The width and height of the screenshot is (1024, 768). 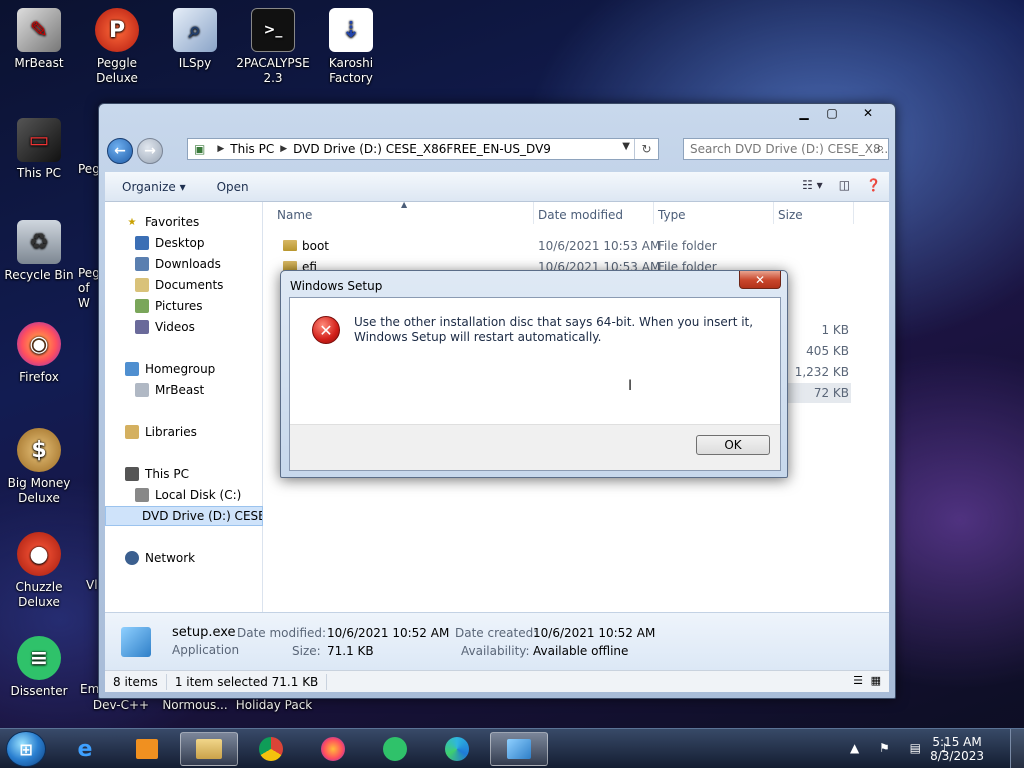 What do you see at coordinates (142, 243) in the screenshot?
I see `desktop-icon` at bounding box center [142, 243].